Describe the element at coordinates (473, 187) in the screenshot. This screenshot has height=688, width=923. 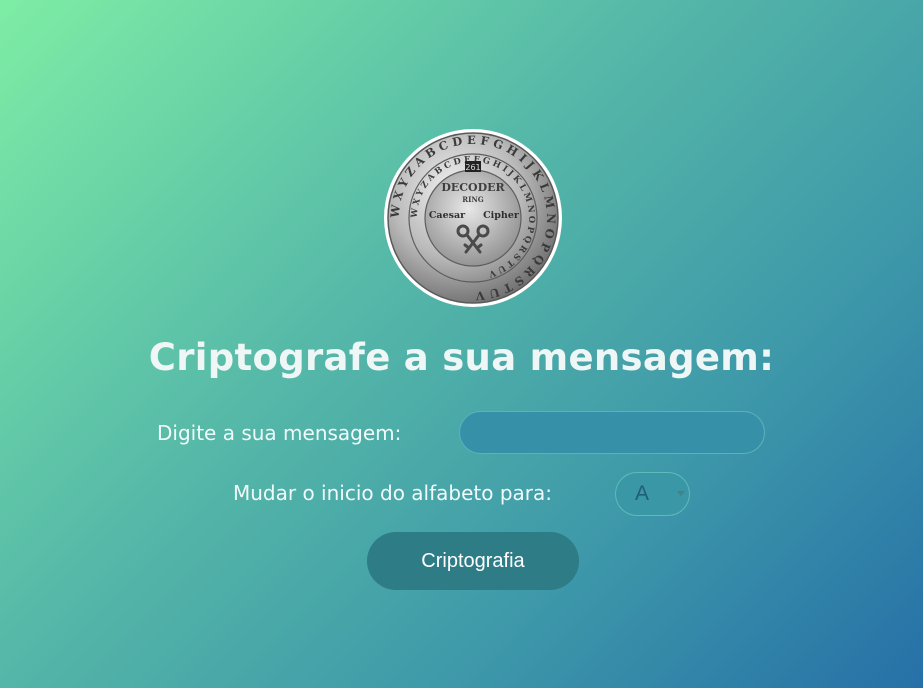
I see `ring-center-title: DECODER` at that location.